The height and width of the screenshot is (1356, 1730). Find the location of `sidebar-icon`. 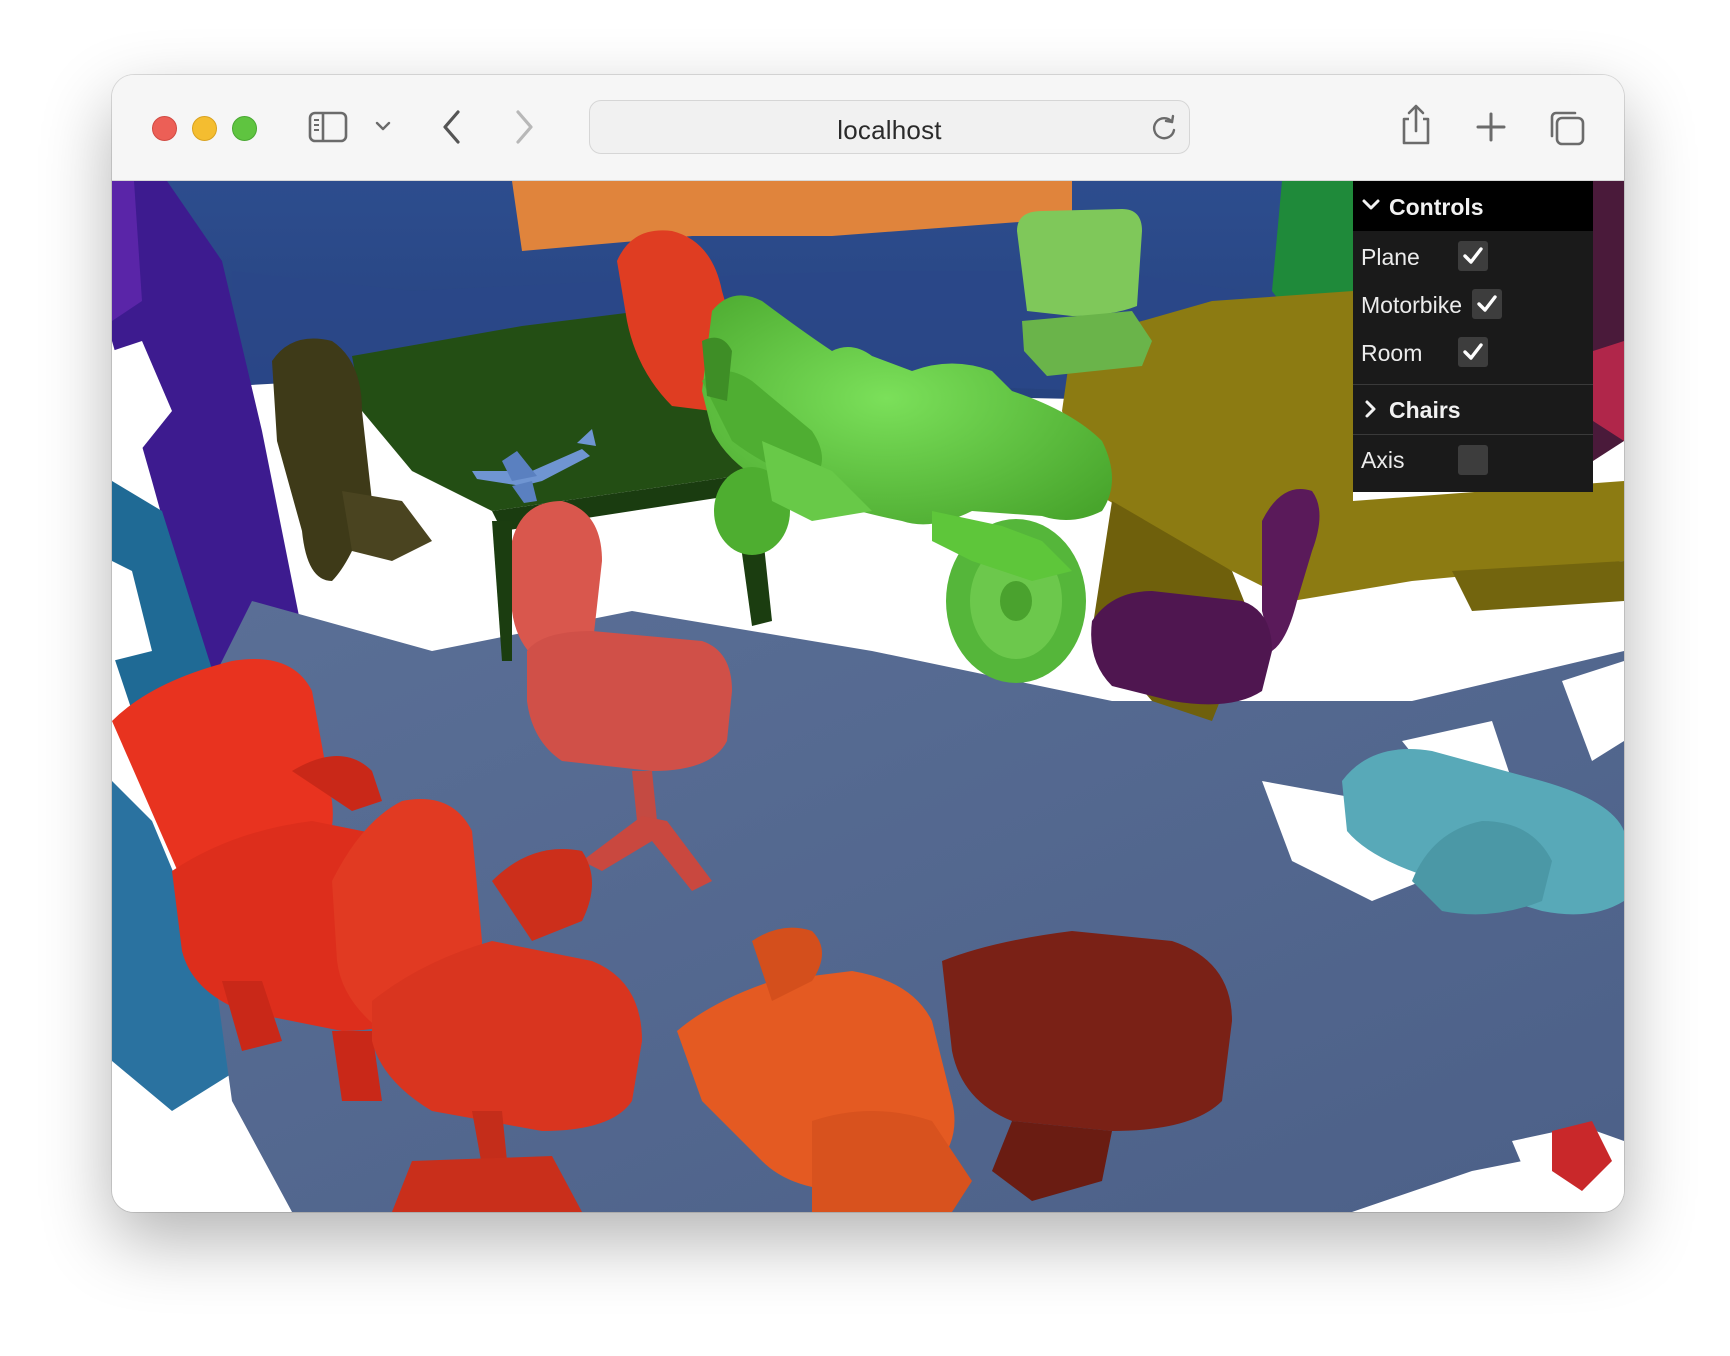

sidebar-icon is located at coordinates (328, 127).